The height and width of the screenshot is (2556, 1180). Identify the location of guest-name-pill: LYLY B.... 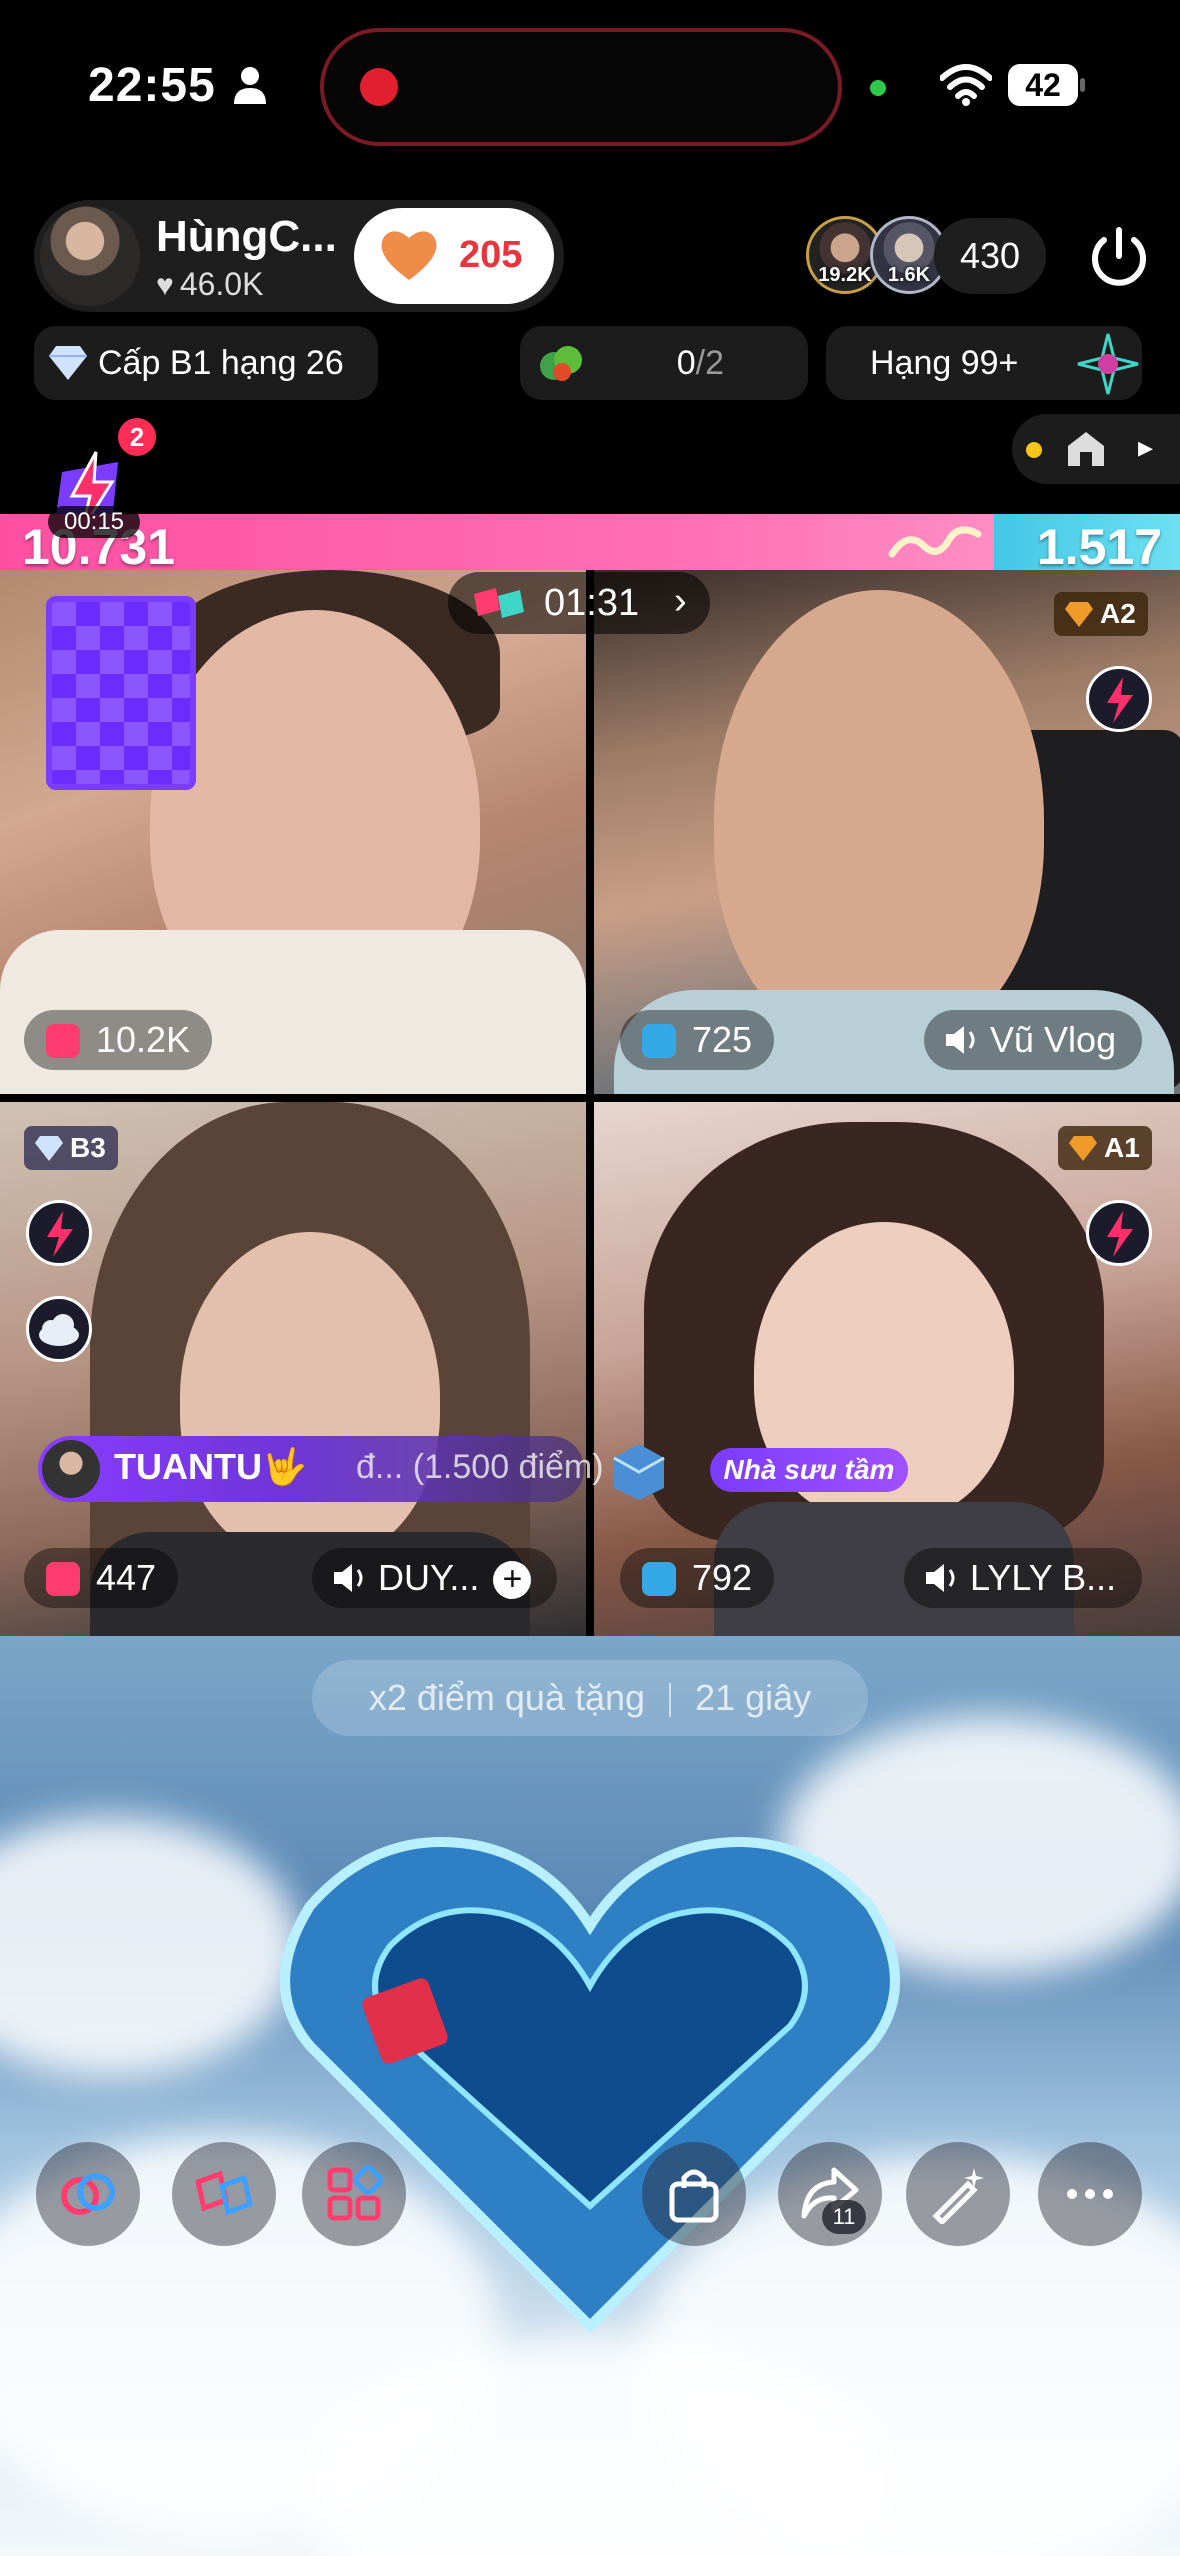
(1023, 1578).